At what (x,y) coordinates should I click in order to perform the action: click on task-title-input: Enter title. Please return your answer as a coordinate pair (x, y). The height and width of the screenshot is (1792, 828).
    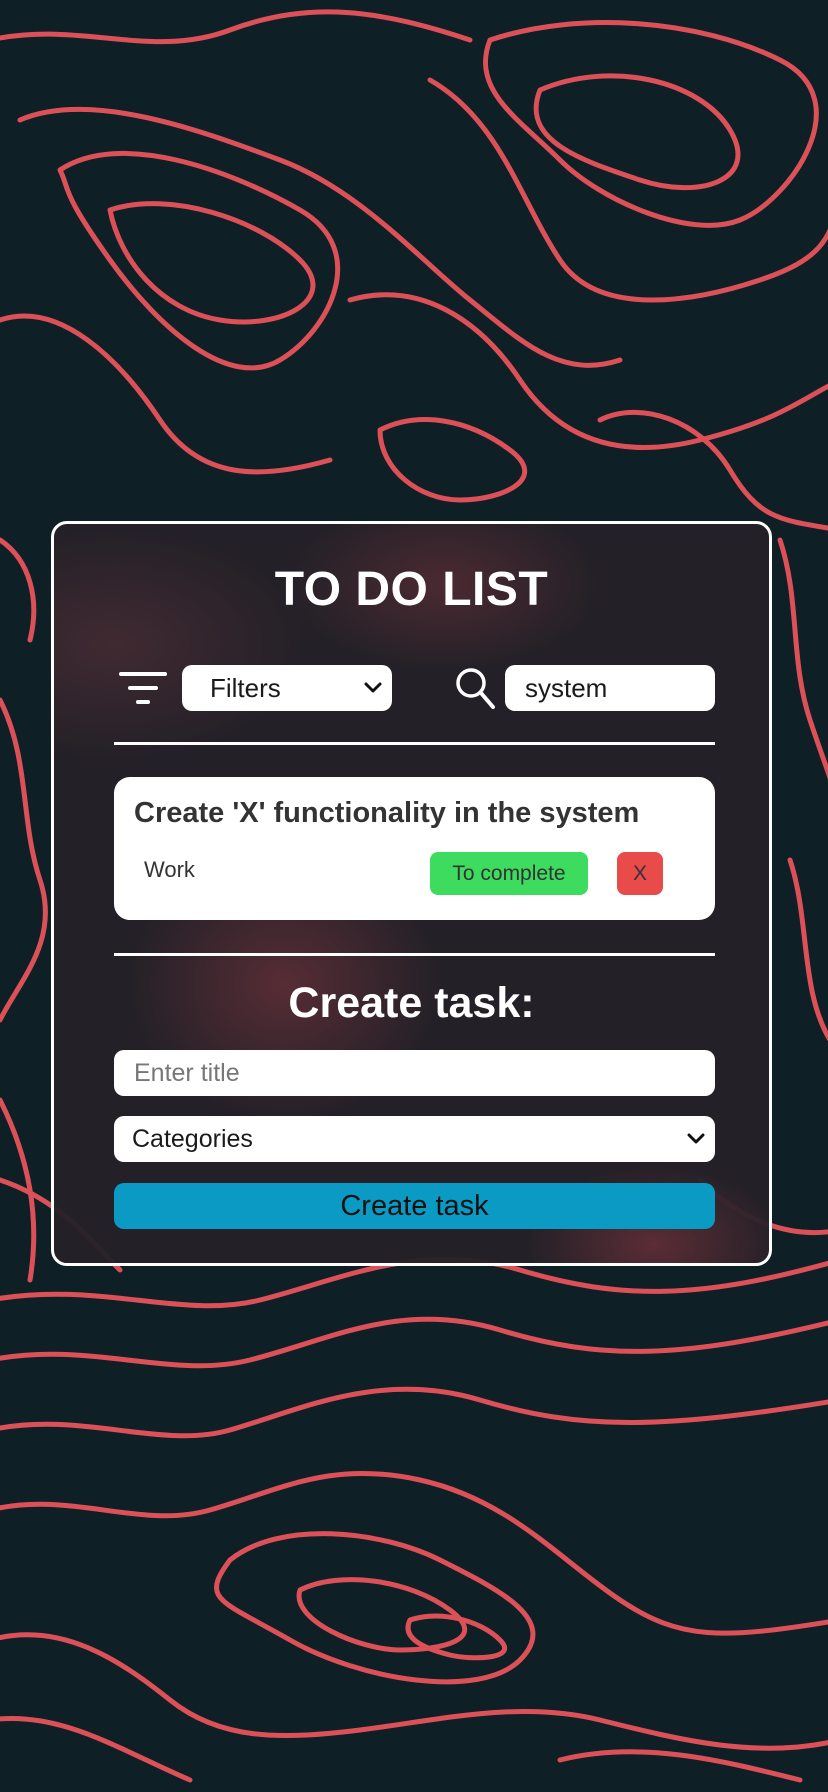
    Looking at the image, I should click on (414, 1073).